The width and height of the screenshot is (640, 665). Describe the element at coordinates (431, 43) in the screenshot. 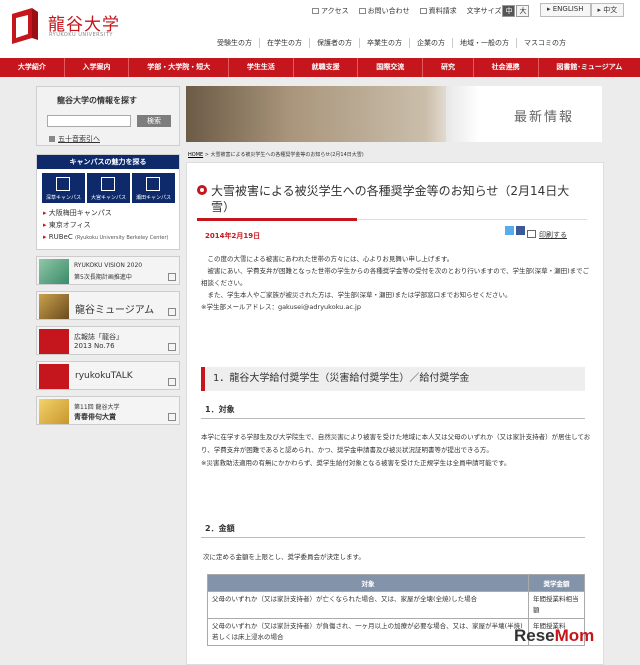

I see `audience-link: 企業の方` at that location.